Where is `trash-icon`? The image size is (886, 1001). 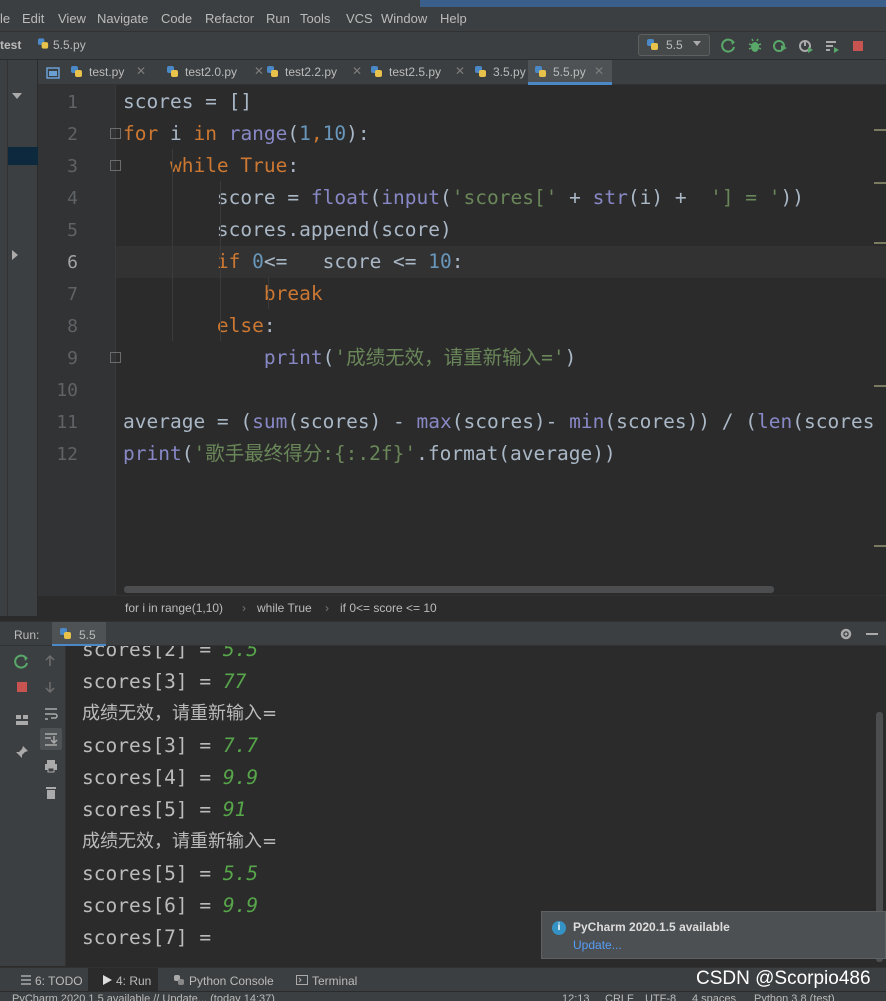 trash-icon is located at coordinates (51, 792).